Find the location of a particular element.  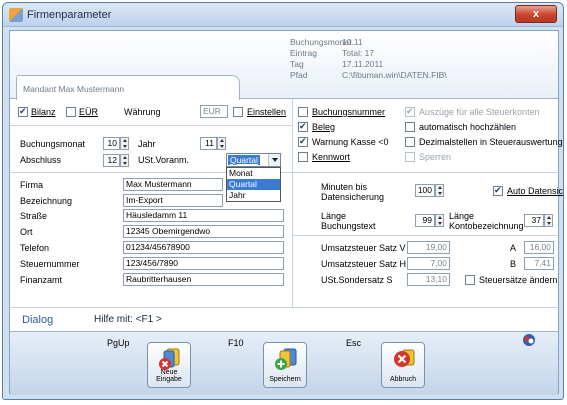

speichern-button: Speichern is located at coordinates (285, 365).